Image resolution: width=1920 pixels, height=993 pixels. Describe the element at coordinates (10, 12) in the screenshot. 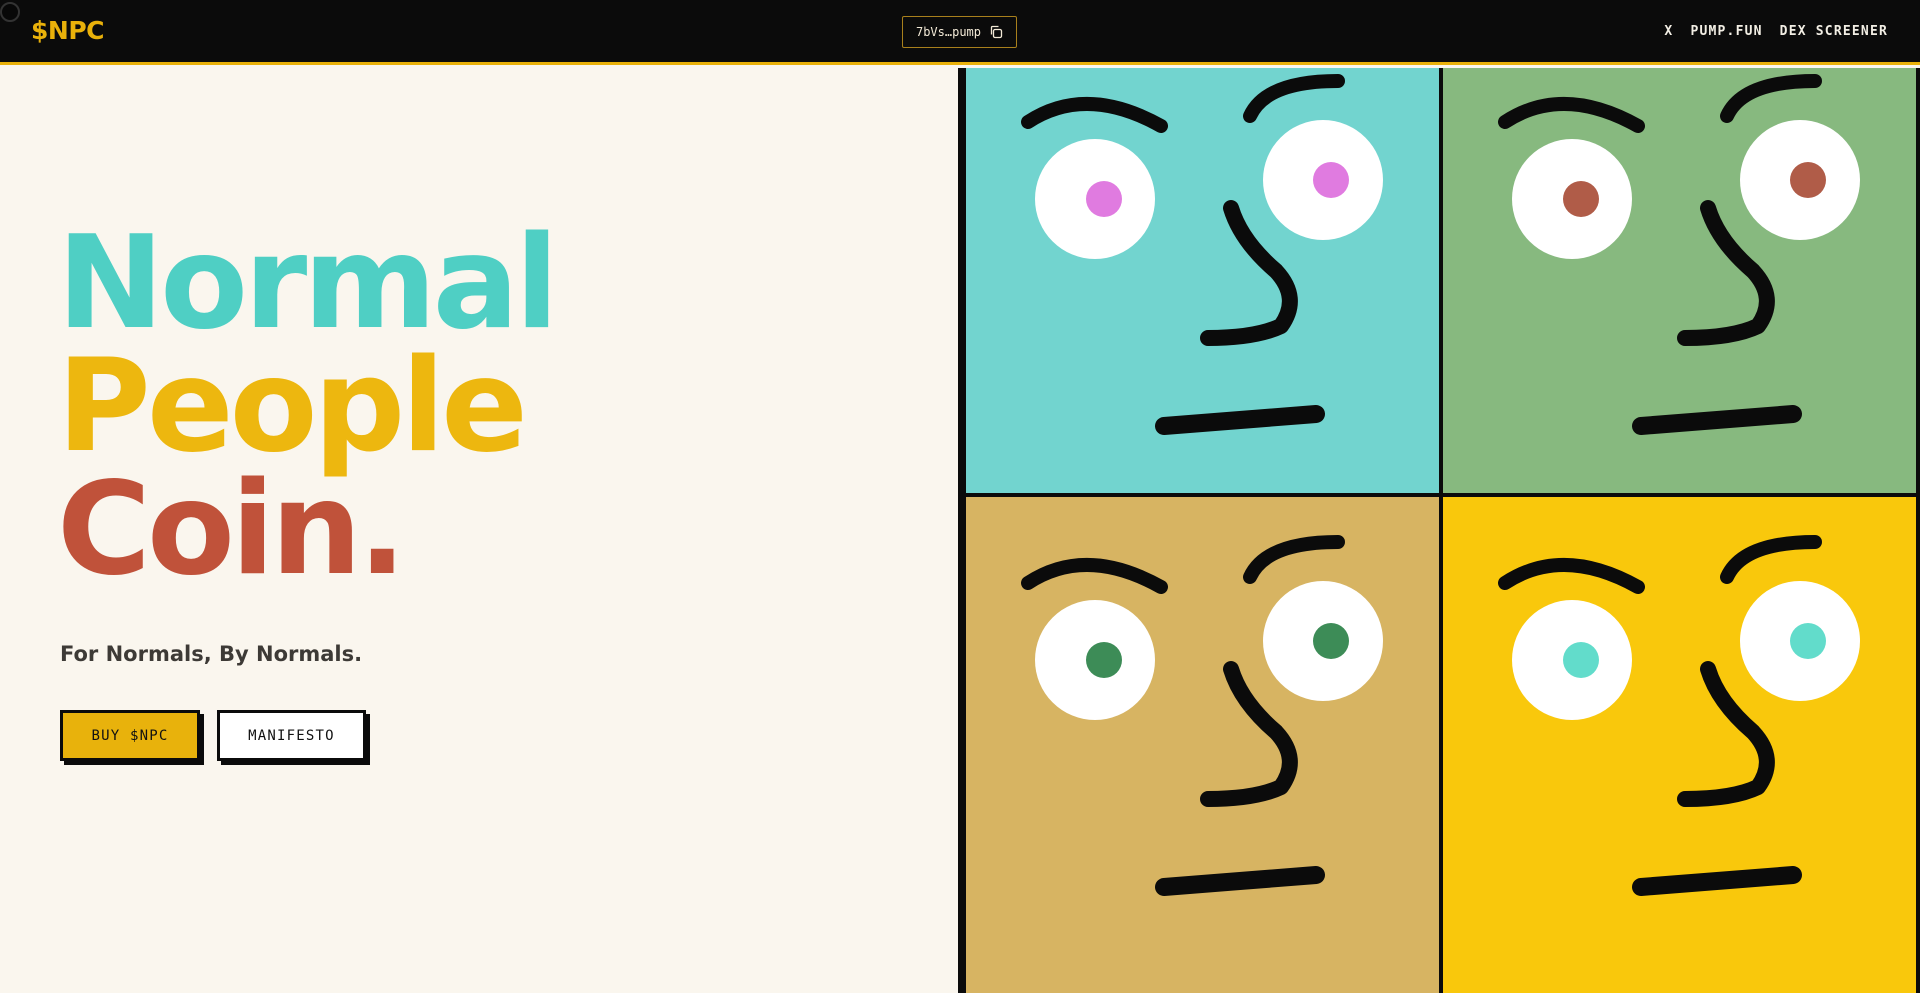

I see `cursor-indicator` at that location.